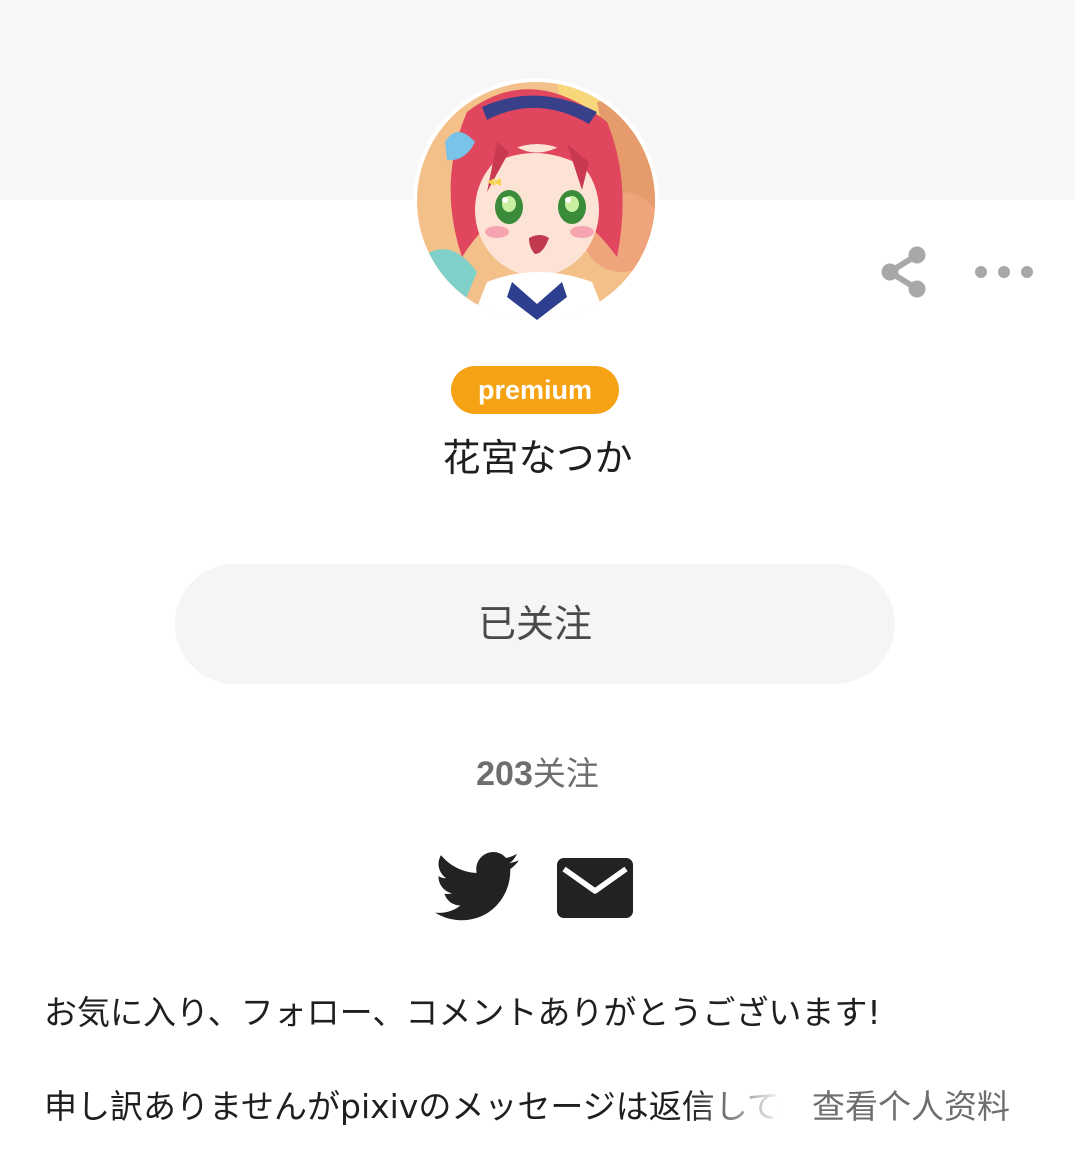 The width and height of the screenshot is (1075, 1151). I want to click on share-button, so click(904, 272).